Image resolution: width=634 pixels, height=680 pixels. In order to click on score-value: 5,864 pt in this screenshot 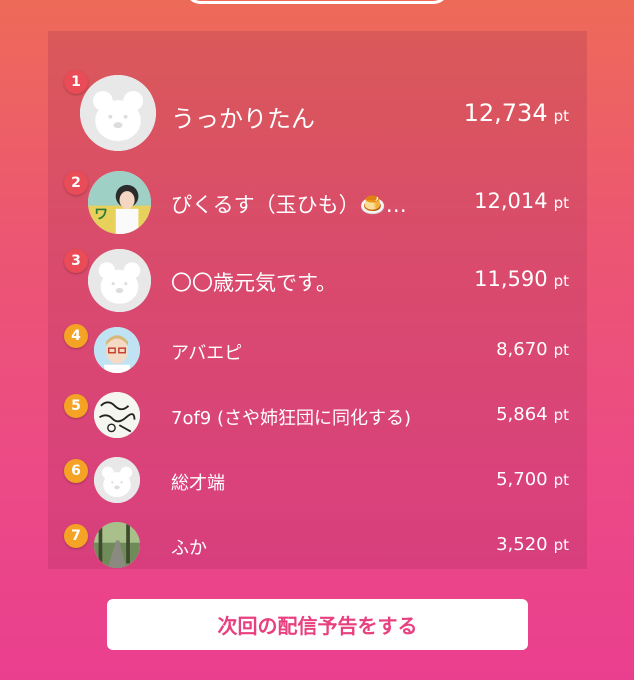, I will do `click(532, 414)`.